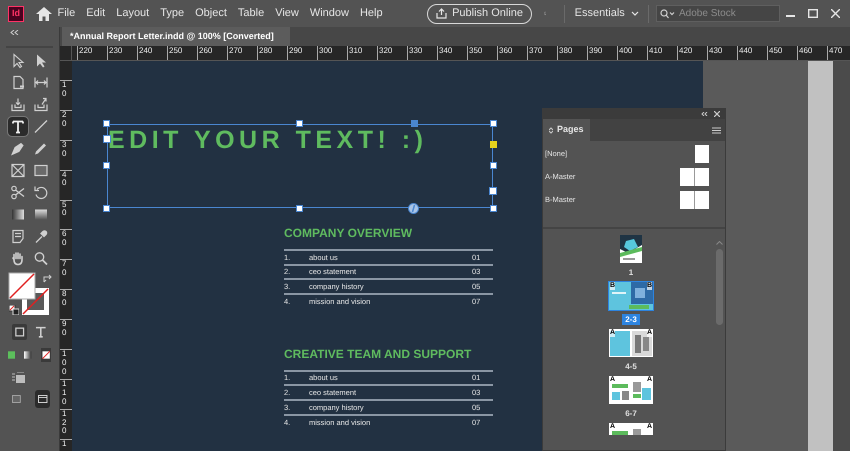  Describe the element at coordinates (805, 50) in the screenshot. I see `ruler-label: 460` at that location.